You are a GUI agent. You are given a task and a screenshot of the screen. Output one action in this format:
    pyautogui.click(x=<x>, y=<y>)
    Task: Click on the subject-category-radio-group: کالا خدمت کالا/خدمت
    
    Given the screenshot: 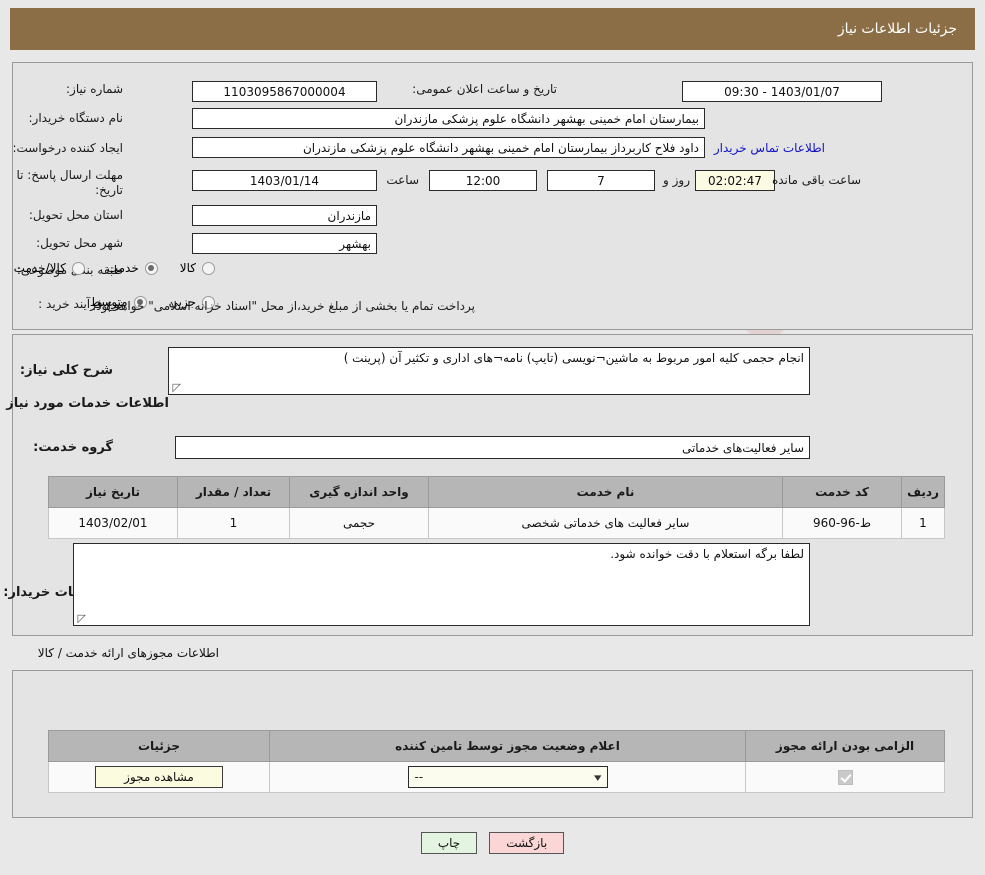 What is the action you would take?
    pyautogui.click(x=107, y=268)
    